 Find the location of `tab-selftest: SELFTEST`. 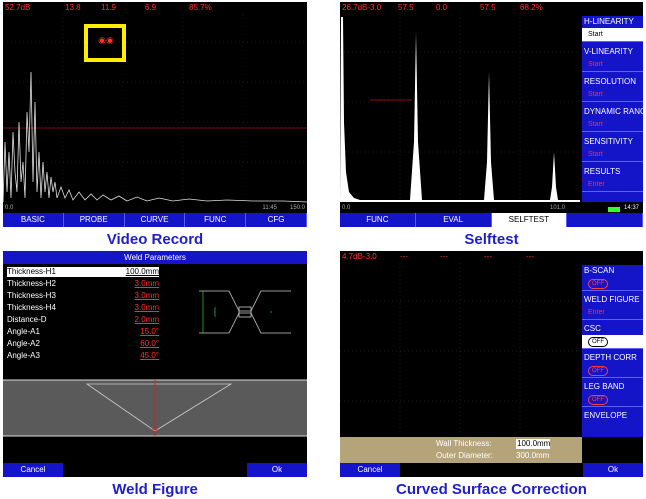

tab-selftest: SELFTEST is located at coordinates (529, 220).